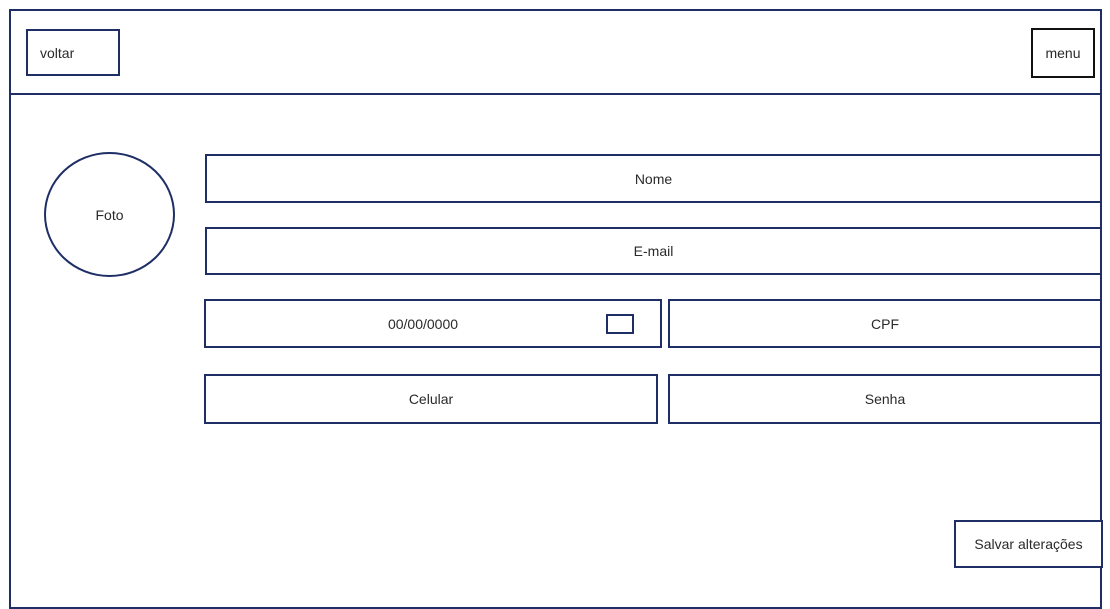 The width and height of the screenshot is (1110, 609). I want to click on password-field: Senha, so click(885, 399).